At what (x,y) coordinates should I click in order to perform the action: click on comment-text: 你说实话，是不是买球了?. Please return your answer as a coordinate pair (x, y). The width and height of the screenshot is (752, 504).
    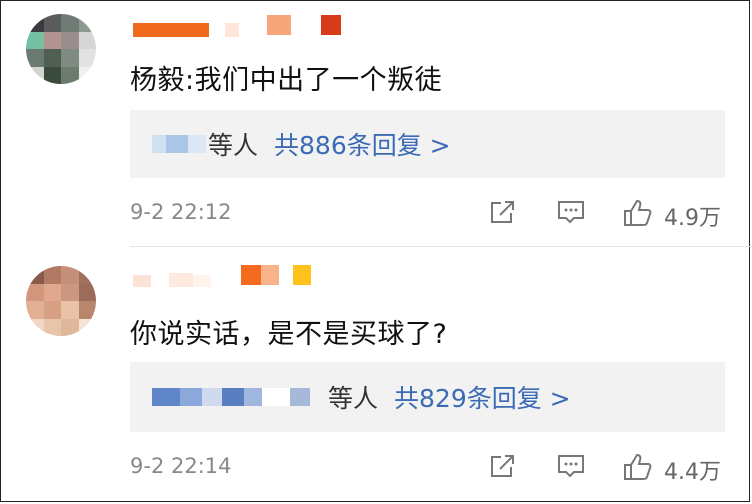
    Looking at the image, I should click on (289, 334).